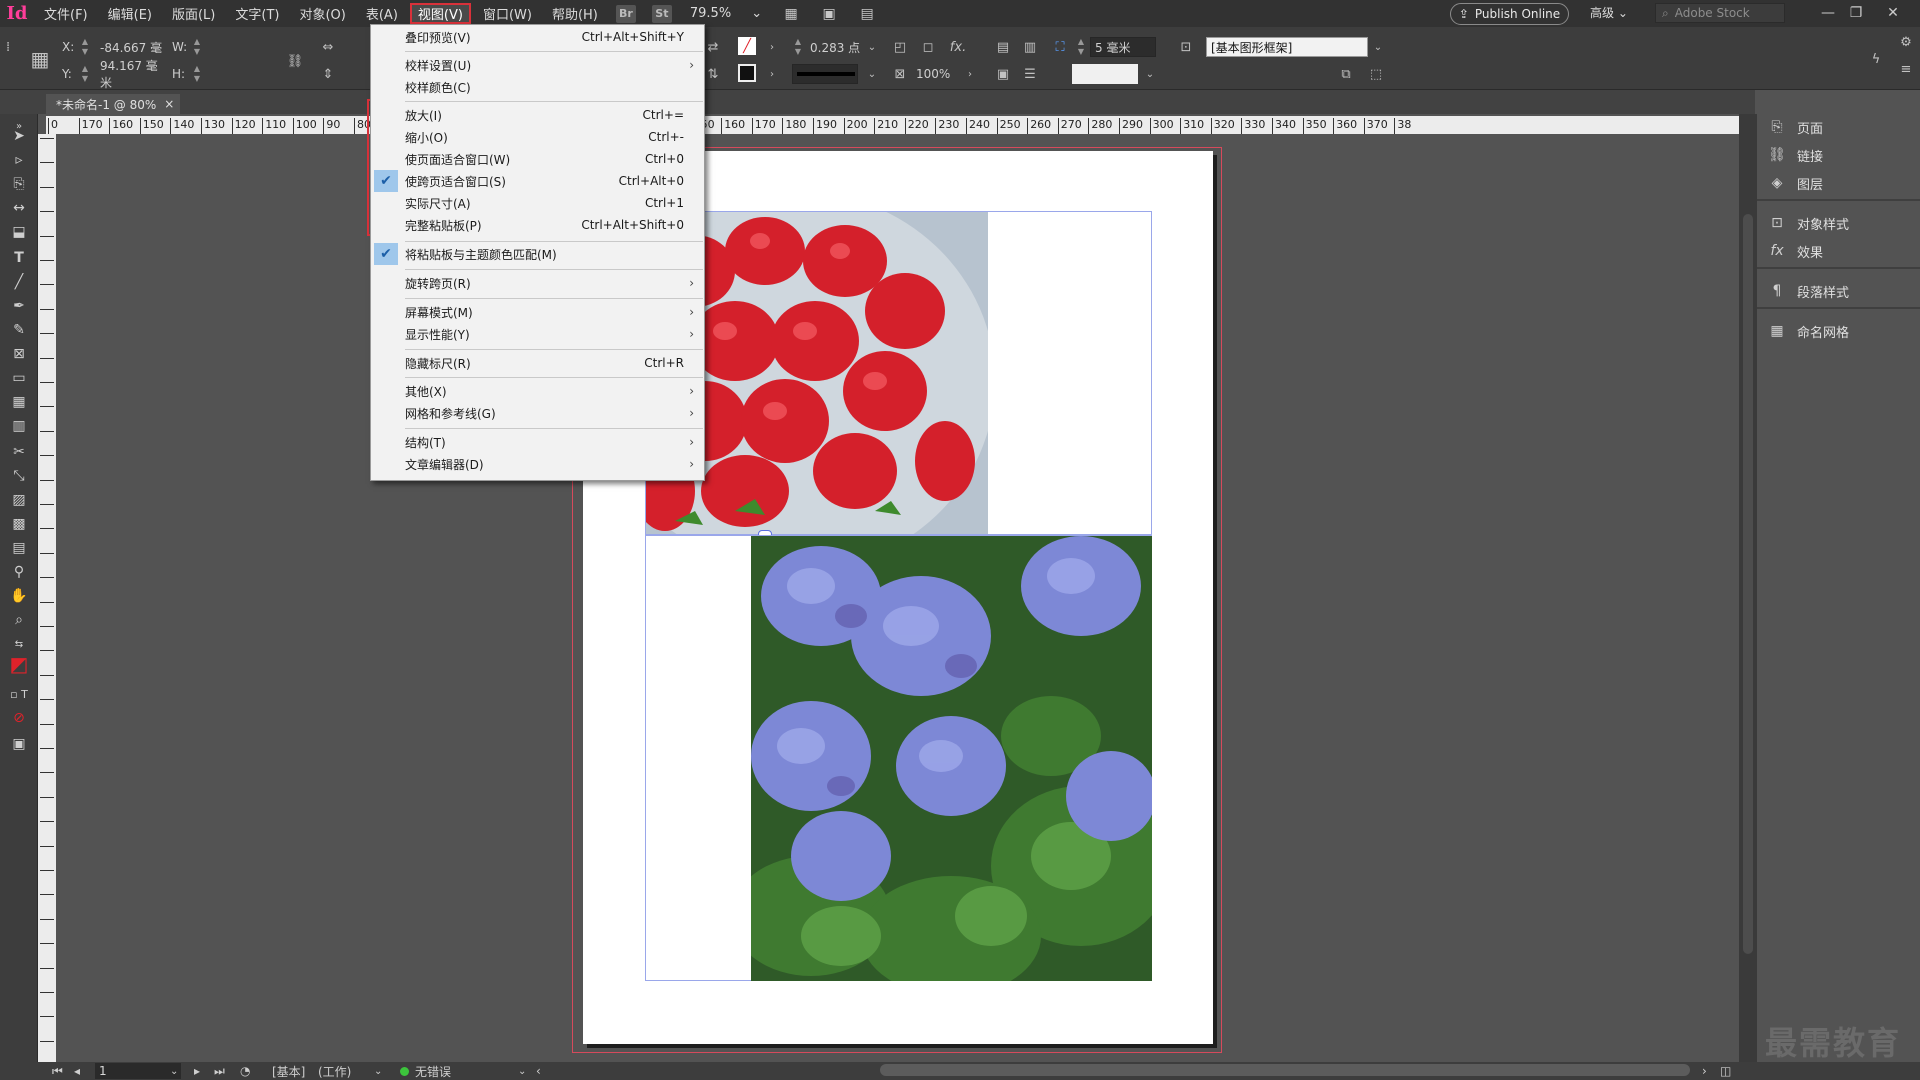 The height and width of the screenshot is (1080, 1920). I want to click on stock-button: St, so click(661, 13).